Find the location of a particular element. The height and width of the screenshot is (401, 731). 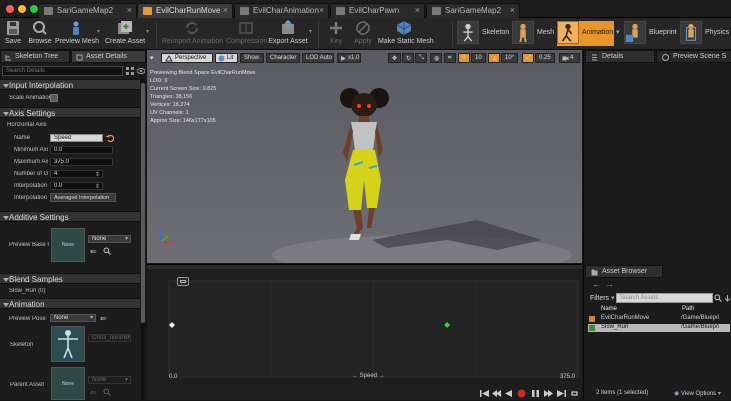

mode-animation-button: Animation is located at coordinates (585, 33).